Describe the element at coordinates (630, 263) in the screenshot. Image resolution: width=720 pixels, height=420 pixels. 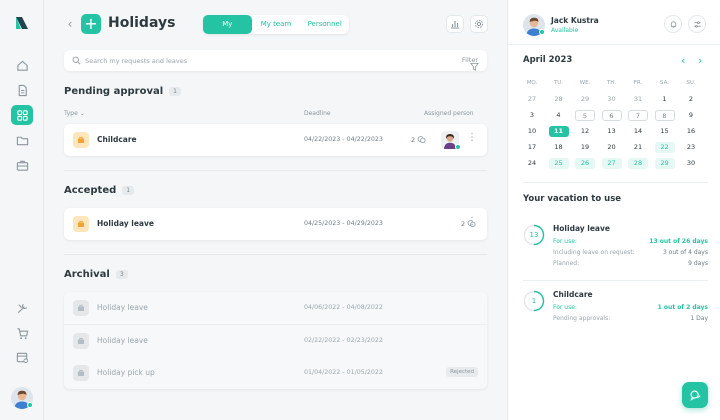
I see `vacation-line: Planned: 9 days` at that location.